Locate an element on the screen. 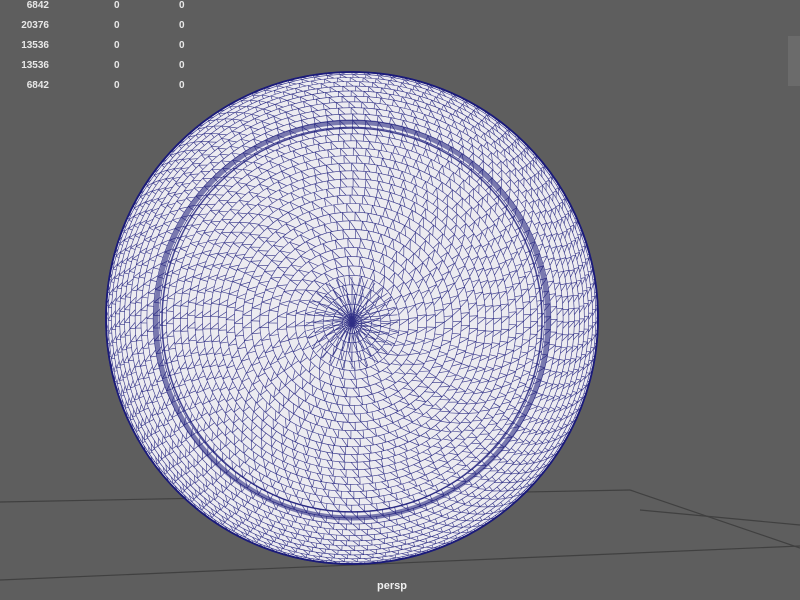  camera-name-label: persp is located at coordinates (392, 586).